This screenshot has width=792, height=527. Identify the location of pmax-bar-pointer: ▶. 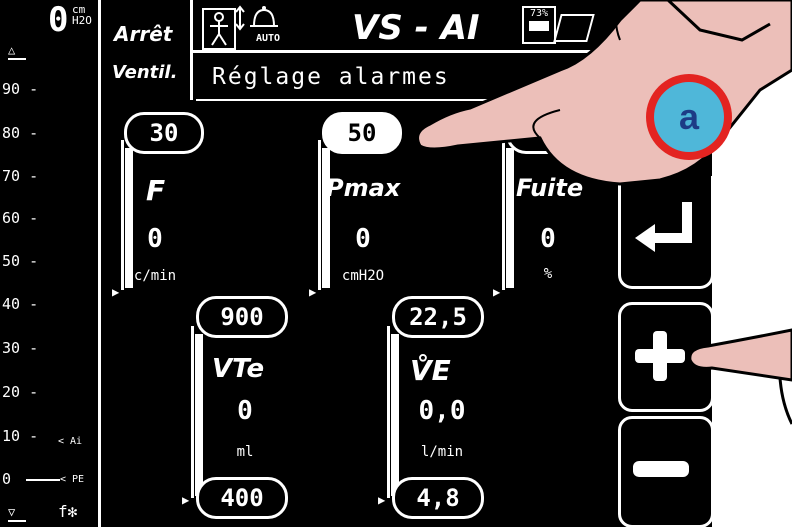
(313, 292).